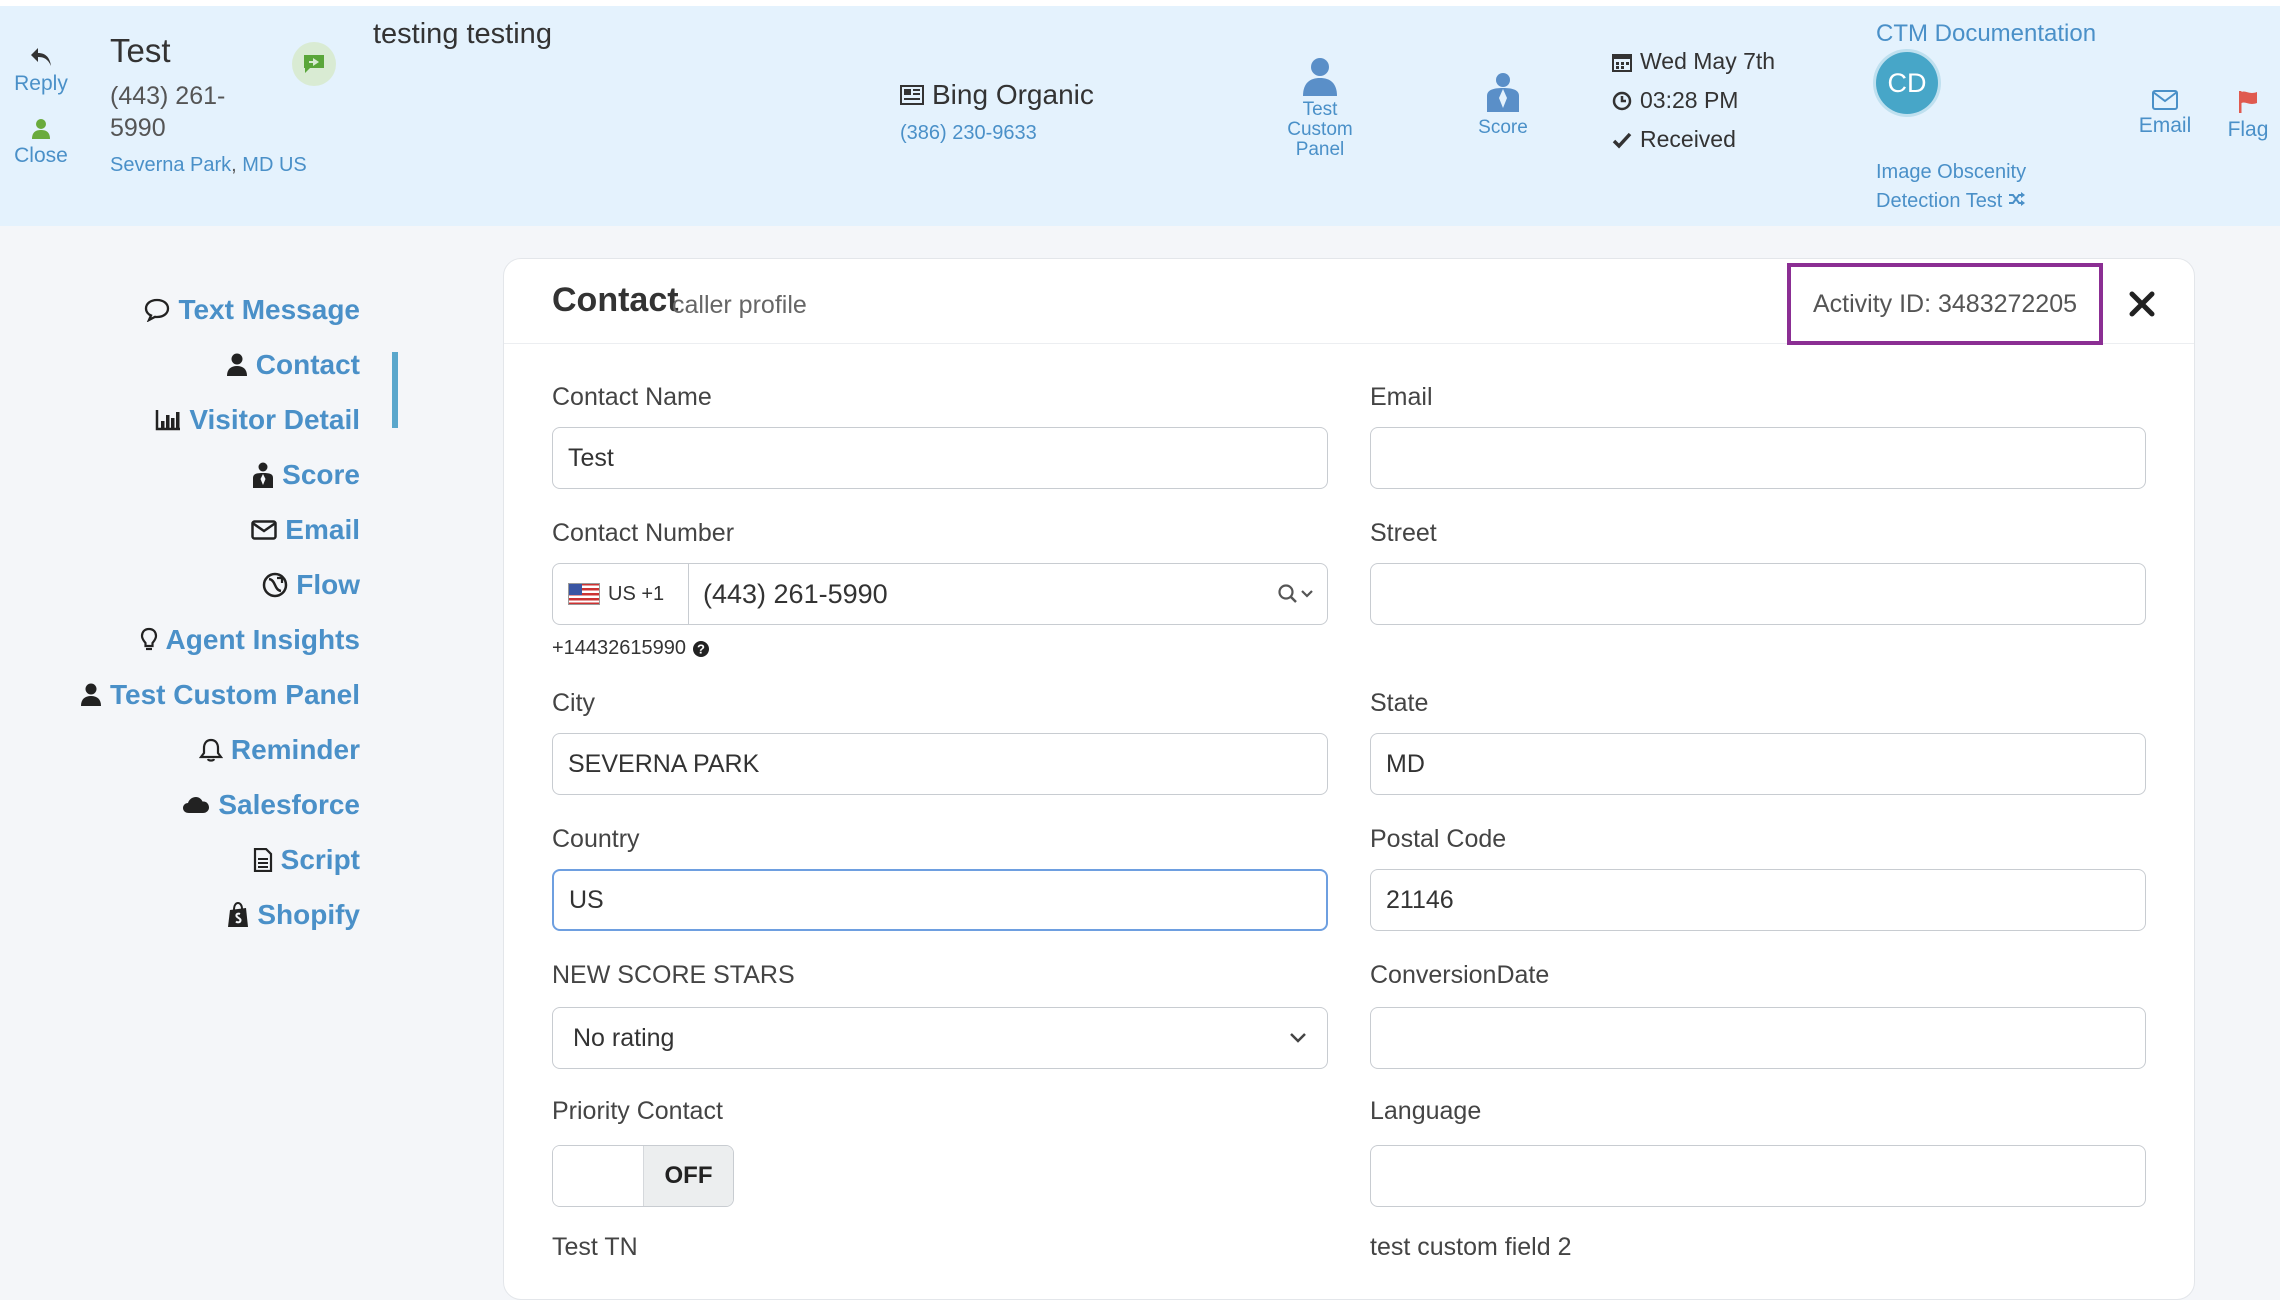  Describe the element at coordinates (596, 839) in the screenshot. I see `country-label: Country` at that location.